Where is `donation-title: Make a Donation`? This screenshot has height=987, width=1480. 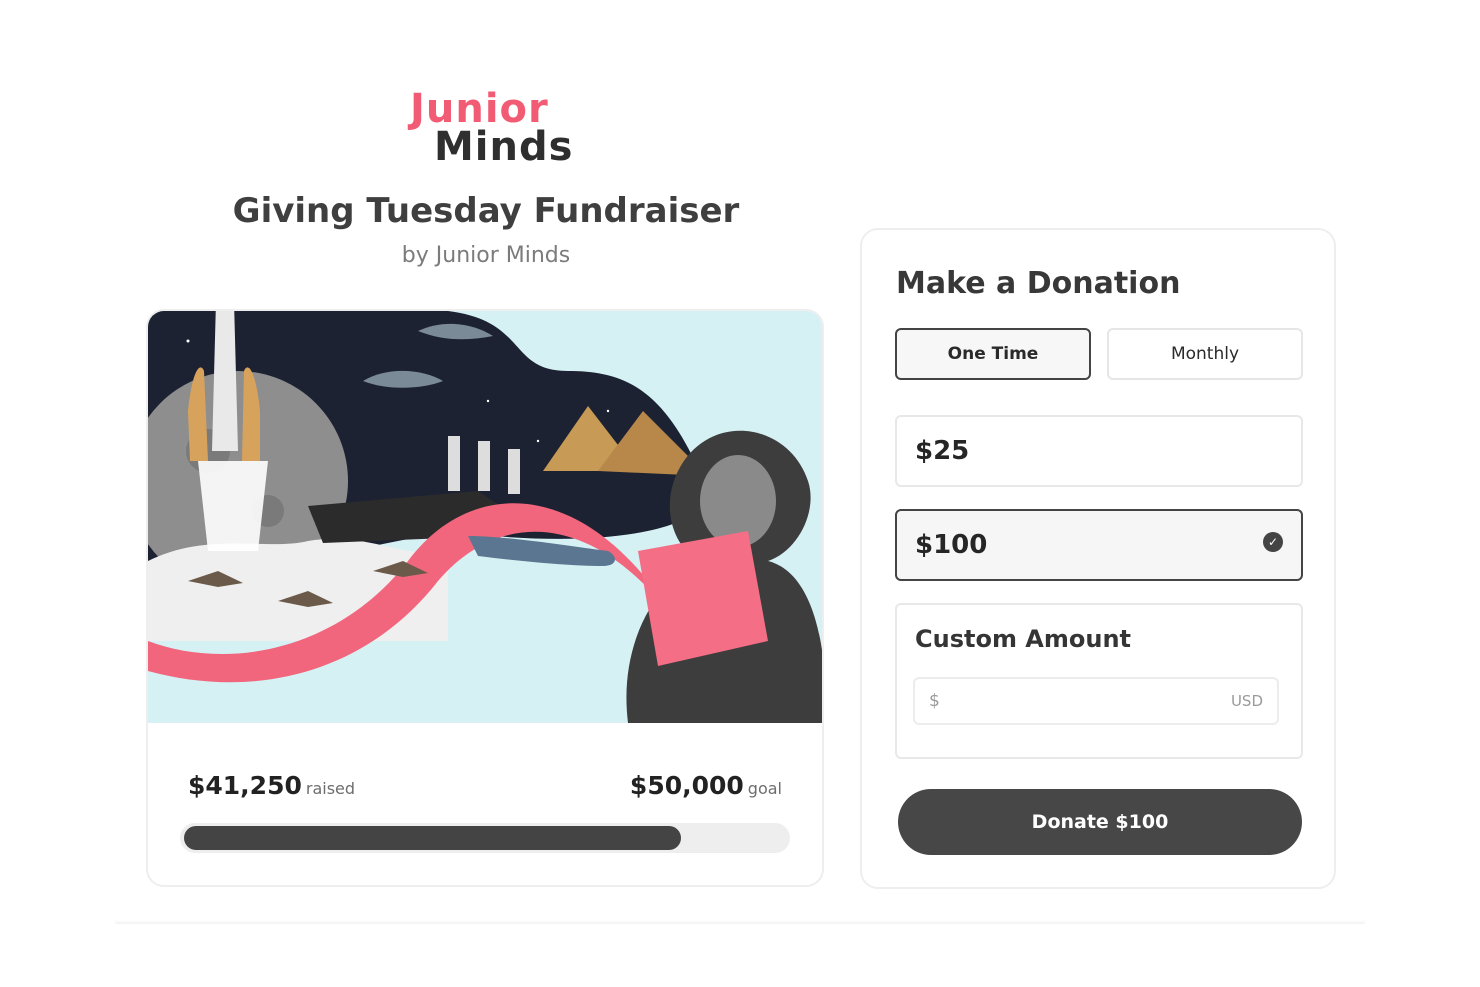
donation-title: Make a Donation is located at coordinates (1038, 283).